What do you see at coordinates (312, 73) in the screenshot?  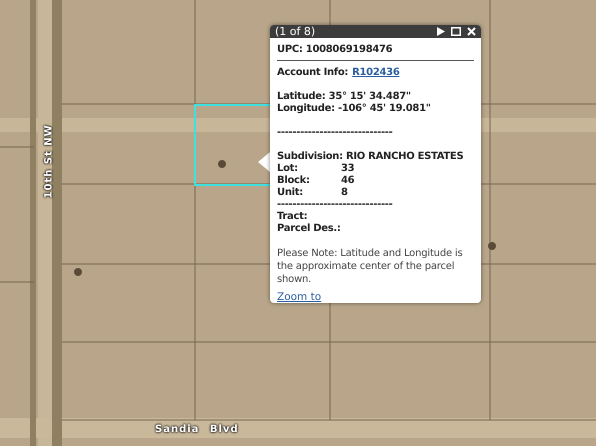 I see `account-label: Account Info:` at bounding box center [312, 73].